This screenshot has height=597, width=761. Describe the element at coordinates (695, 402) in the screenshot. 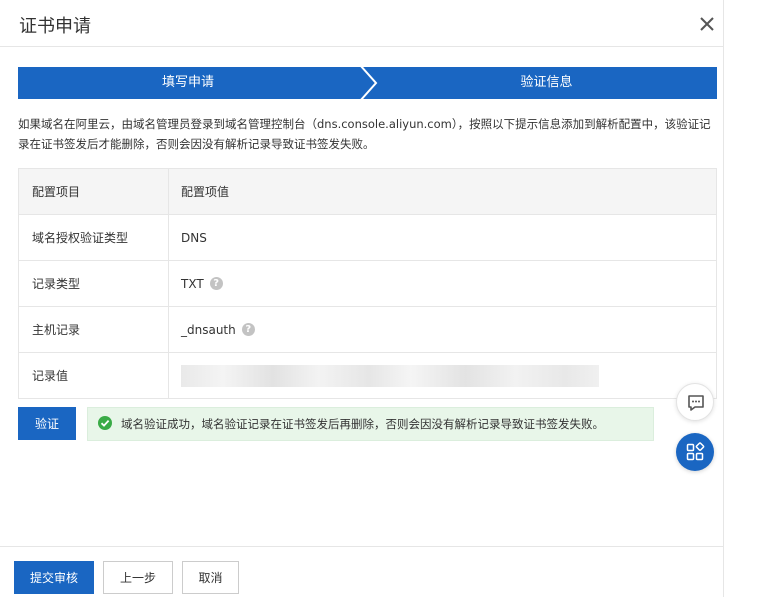

I see `chat-button` at that location.